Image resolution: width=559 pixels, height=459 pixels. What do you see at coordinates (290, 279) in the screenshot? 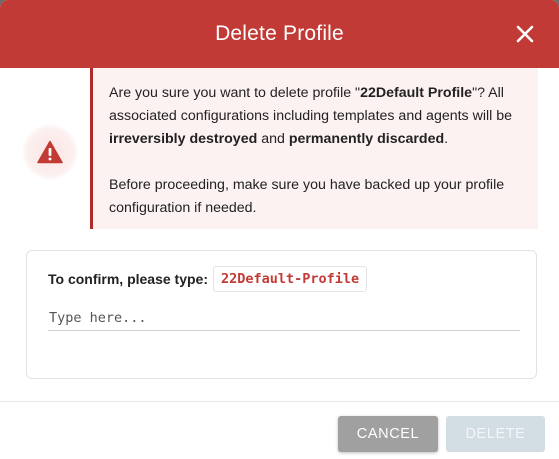
I see `confirm-code: 22Default-Profile` at bounding box center [290, 279].